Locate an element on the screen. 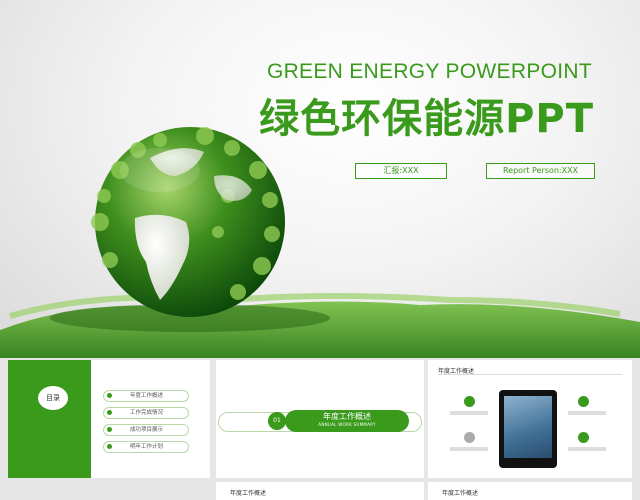 The height and width of the screenshot is (500, 640). contents-menu: 年度工作概述 工作完成情况 成功项目展示 明年工作计划 is located at coordinates (146, 424).